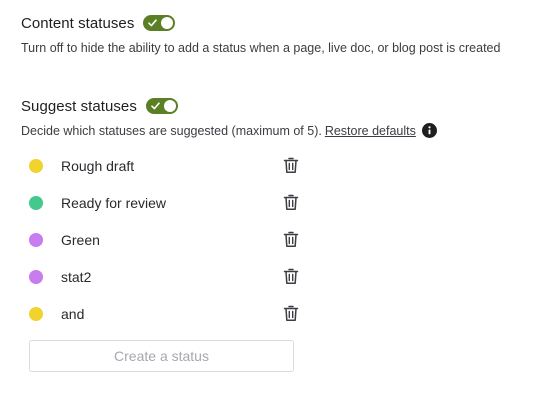  I want to click on status-item: stat2, so click(174, 276).